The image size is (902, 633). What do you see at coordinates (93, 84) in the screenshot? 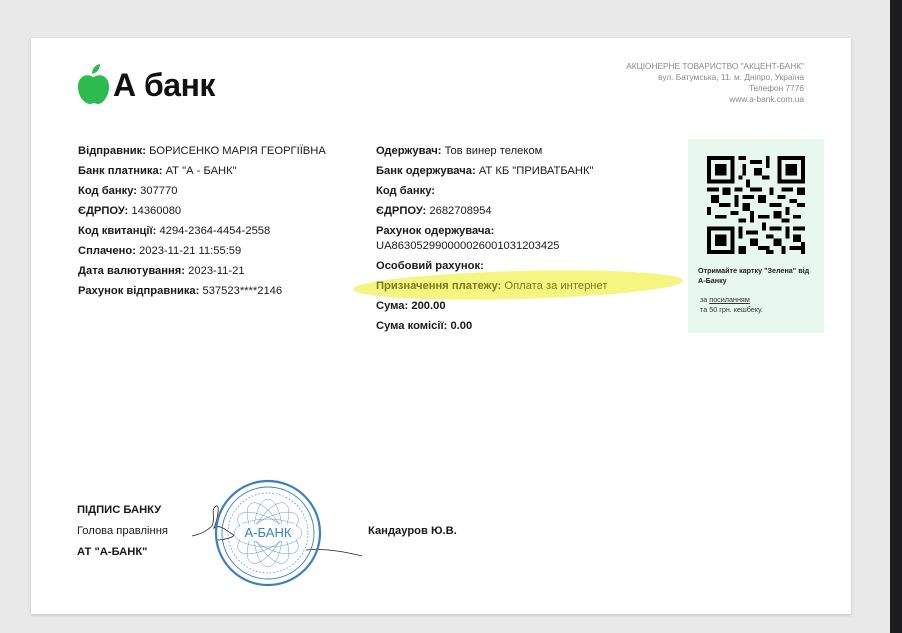
I see `apple-logo-icon` at bounding box center [93, 84].